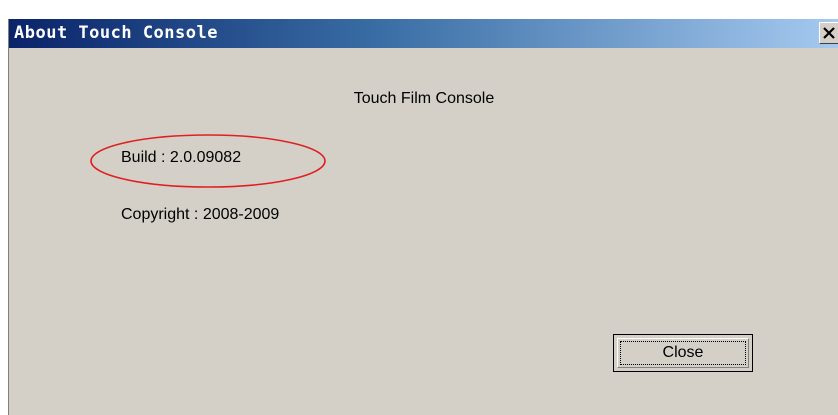 Image resolution: width=838 pixels, height=415 pixels. Describe the element at coordinates (423, 33) in the screenshot. I see `title-bar: About Touch Console` at that location.